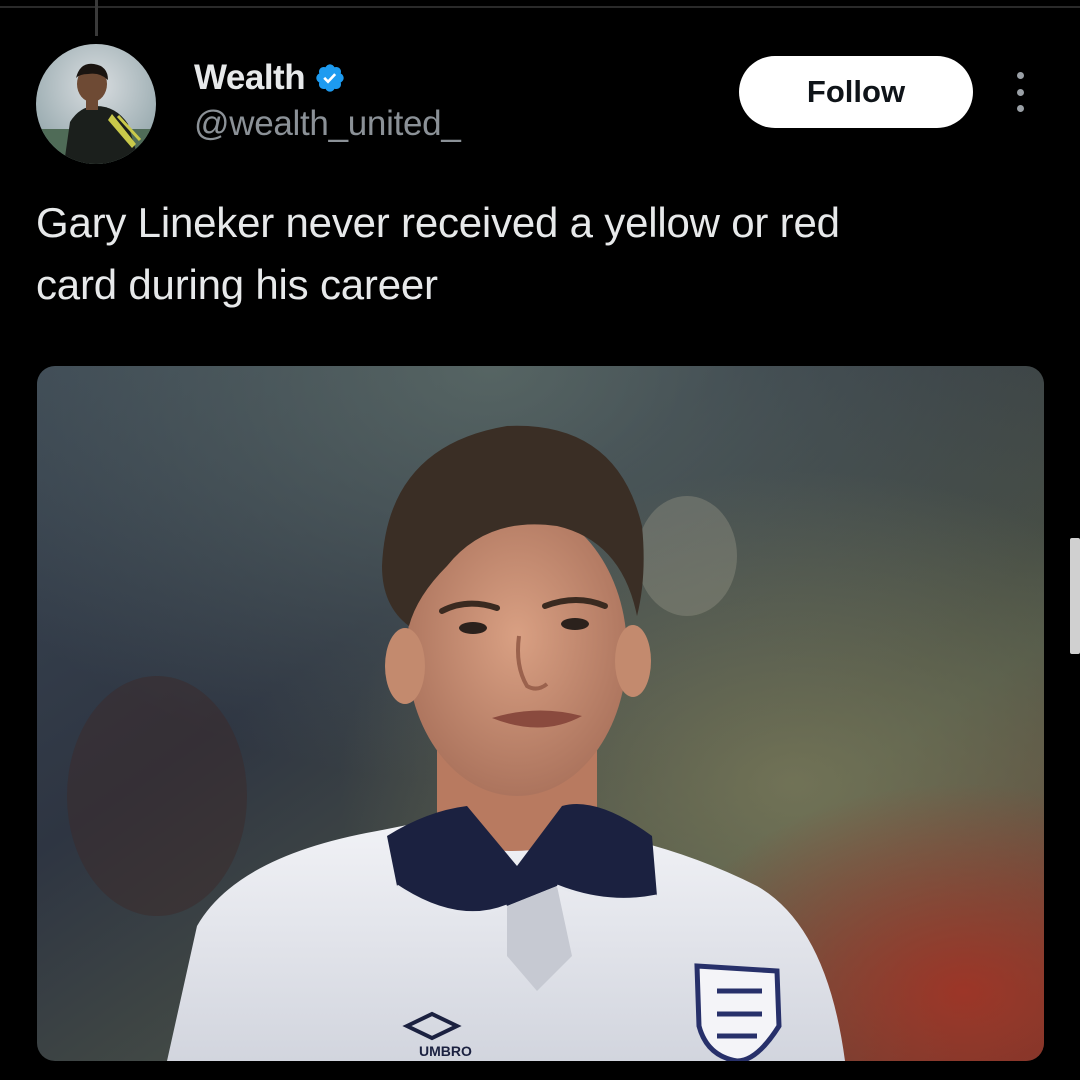 The width and height of the screenshot is (1080, 1080). I want to click on top-divider, so click(540, 7).